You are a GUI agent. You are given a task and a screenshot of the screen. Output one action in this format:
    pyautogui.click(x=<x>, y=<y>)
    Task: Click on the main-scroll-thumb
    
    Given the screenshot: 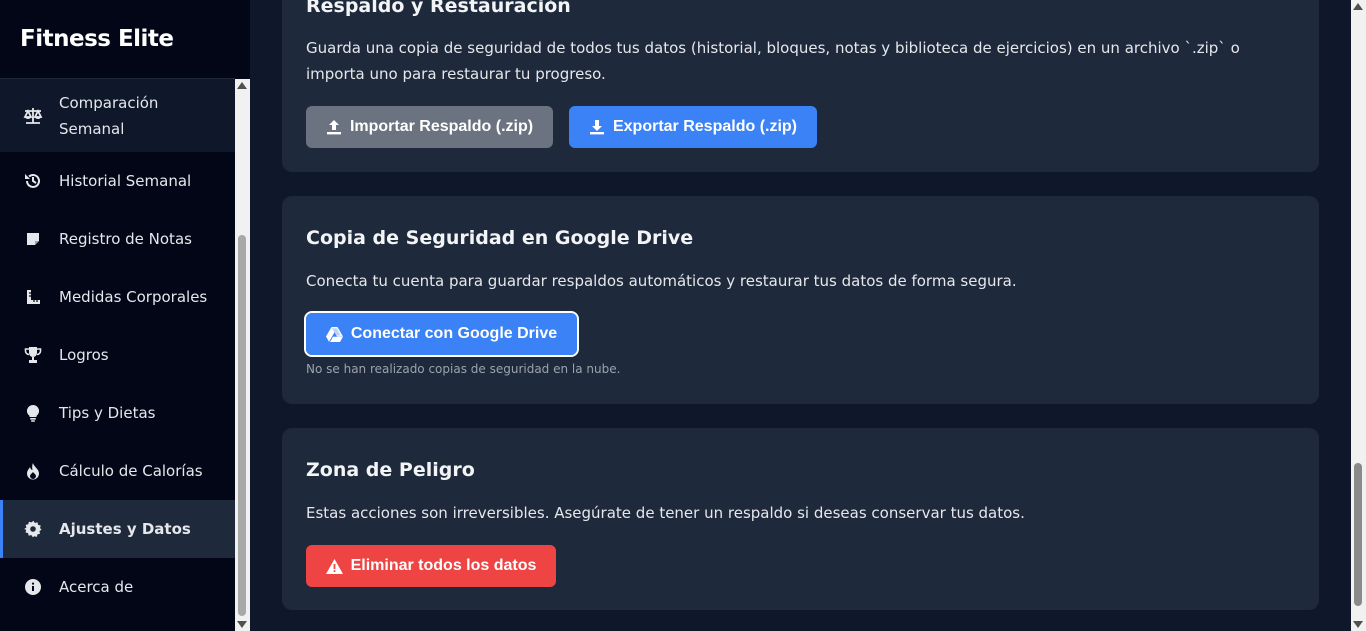 What is the action you would take?
    pyautogui.click(x=1358, y=534)
    